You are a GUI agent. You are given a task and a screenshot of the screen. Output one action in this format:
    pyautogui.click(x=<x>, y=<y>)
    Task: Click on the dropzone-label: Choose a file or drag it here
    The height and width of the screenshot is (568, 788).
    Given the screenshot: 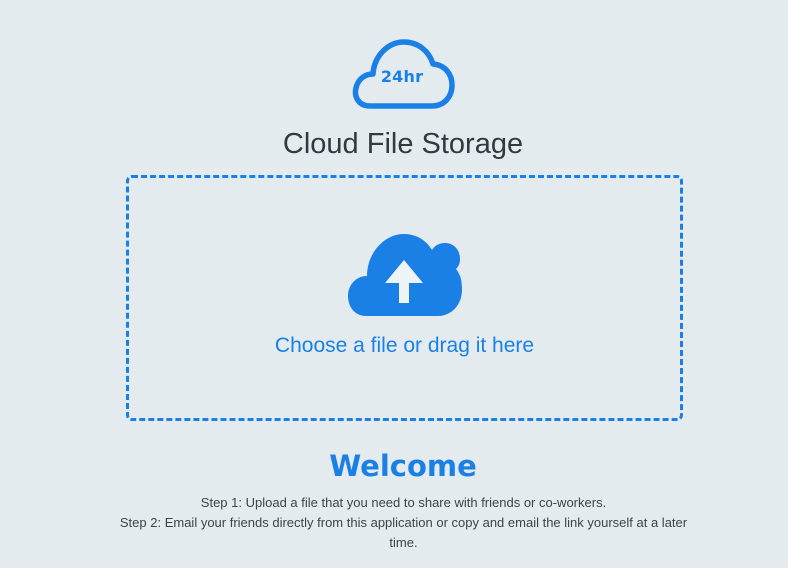 What is the action you would take?
    pyautogui.click(x=404, y=346)
    